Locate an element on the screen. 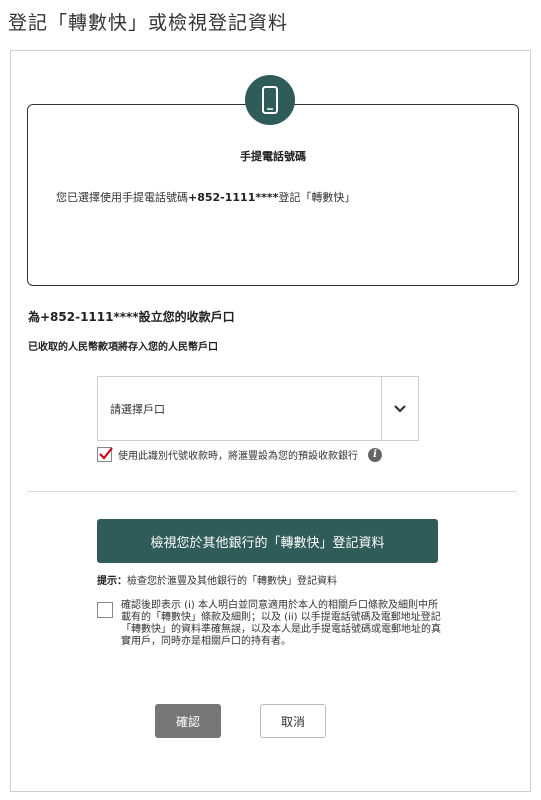  card-text-suffix: 登記「轉數快」 is located at coordinates (317, 197).